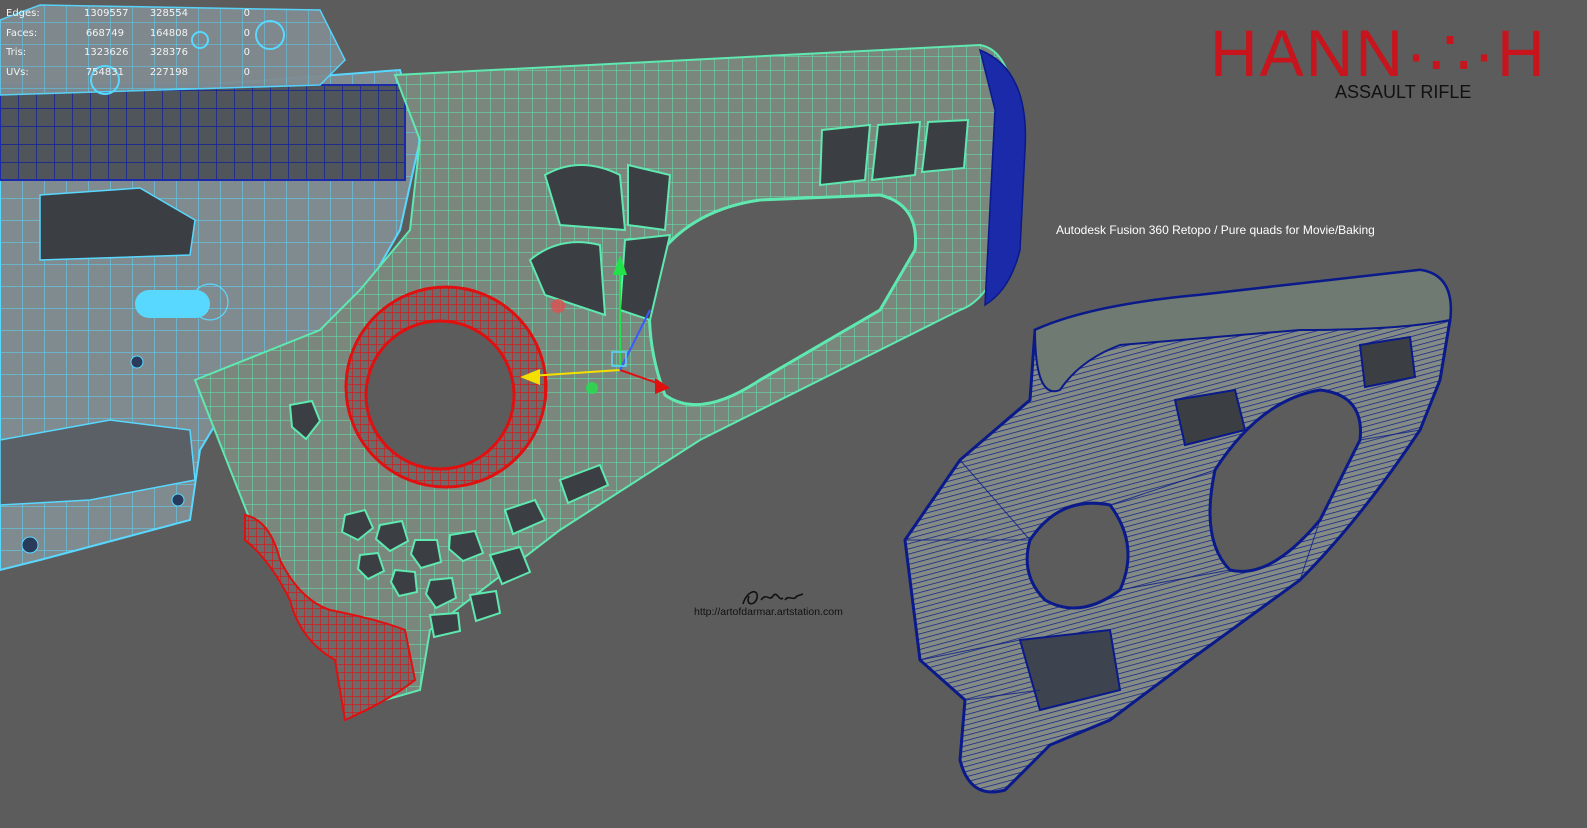  What do you see at coordinates (106, 13) in the screenshot?
I see `hud-value-total: 1309557` at bounding box center [106, 13].